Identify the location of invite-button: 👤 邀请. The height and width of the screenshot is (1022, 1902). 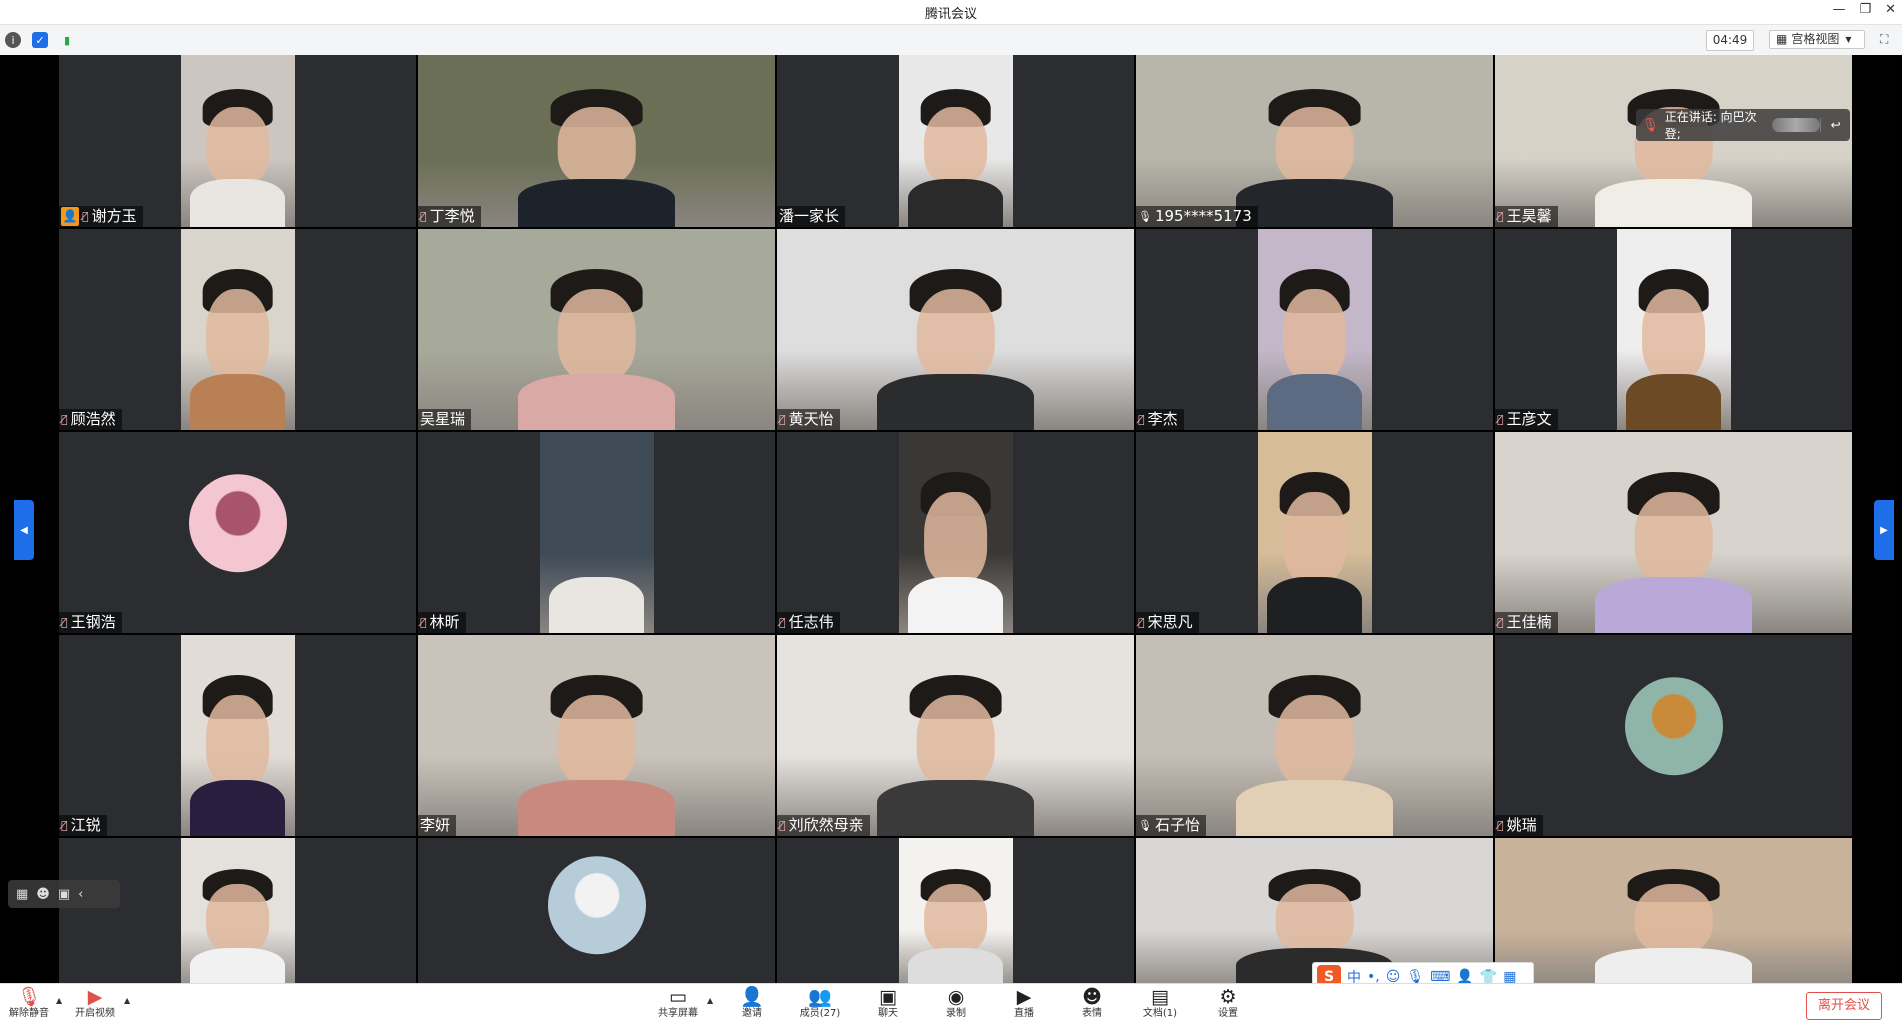
(752, 1004).